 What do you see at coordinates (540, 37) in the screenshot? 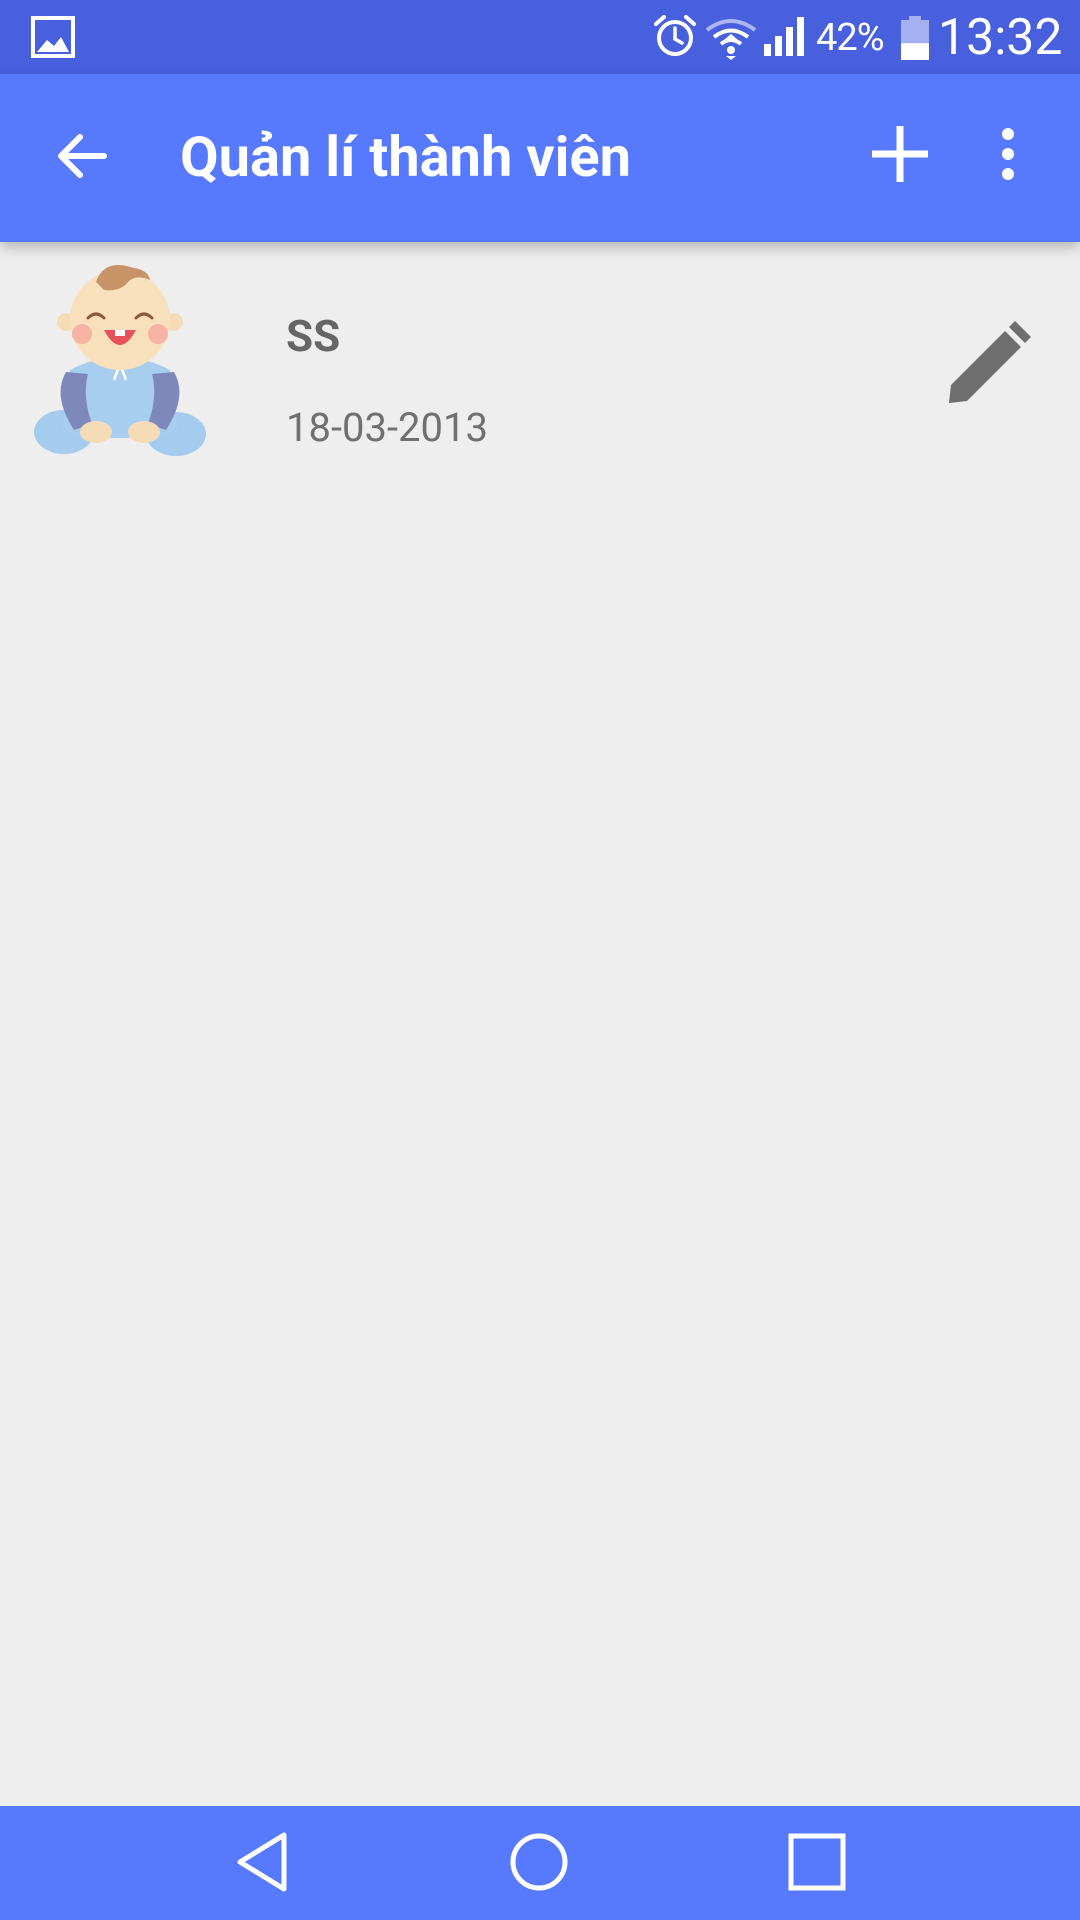
I see `status-bar: 42% 13:32` at bounding box center [540, 37].